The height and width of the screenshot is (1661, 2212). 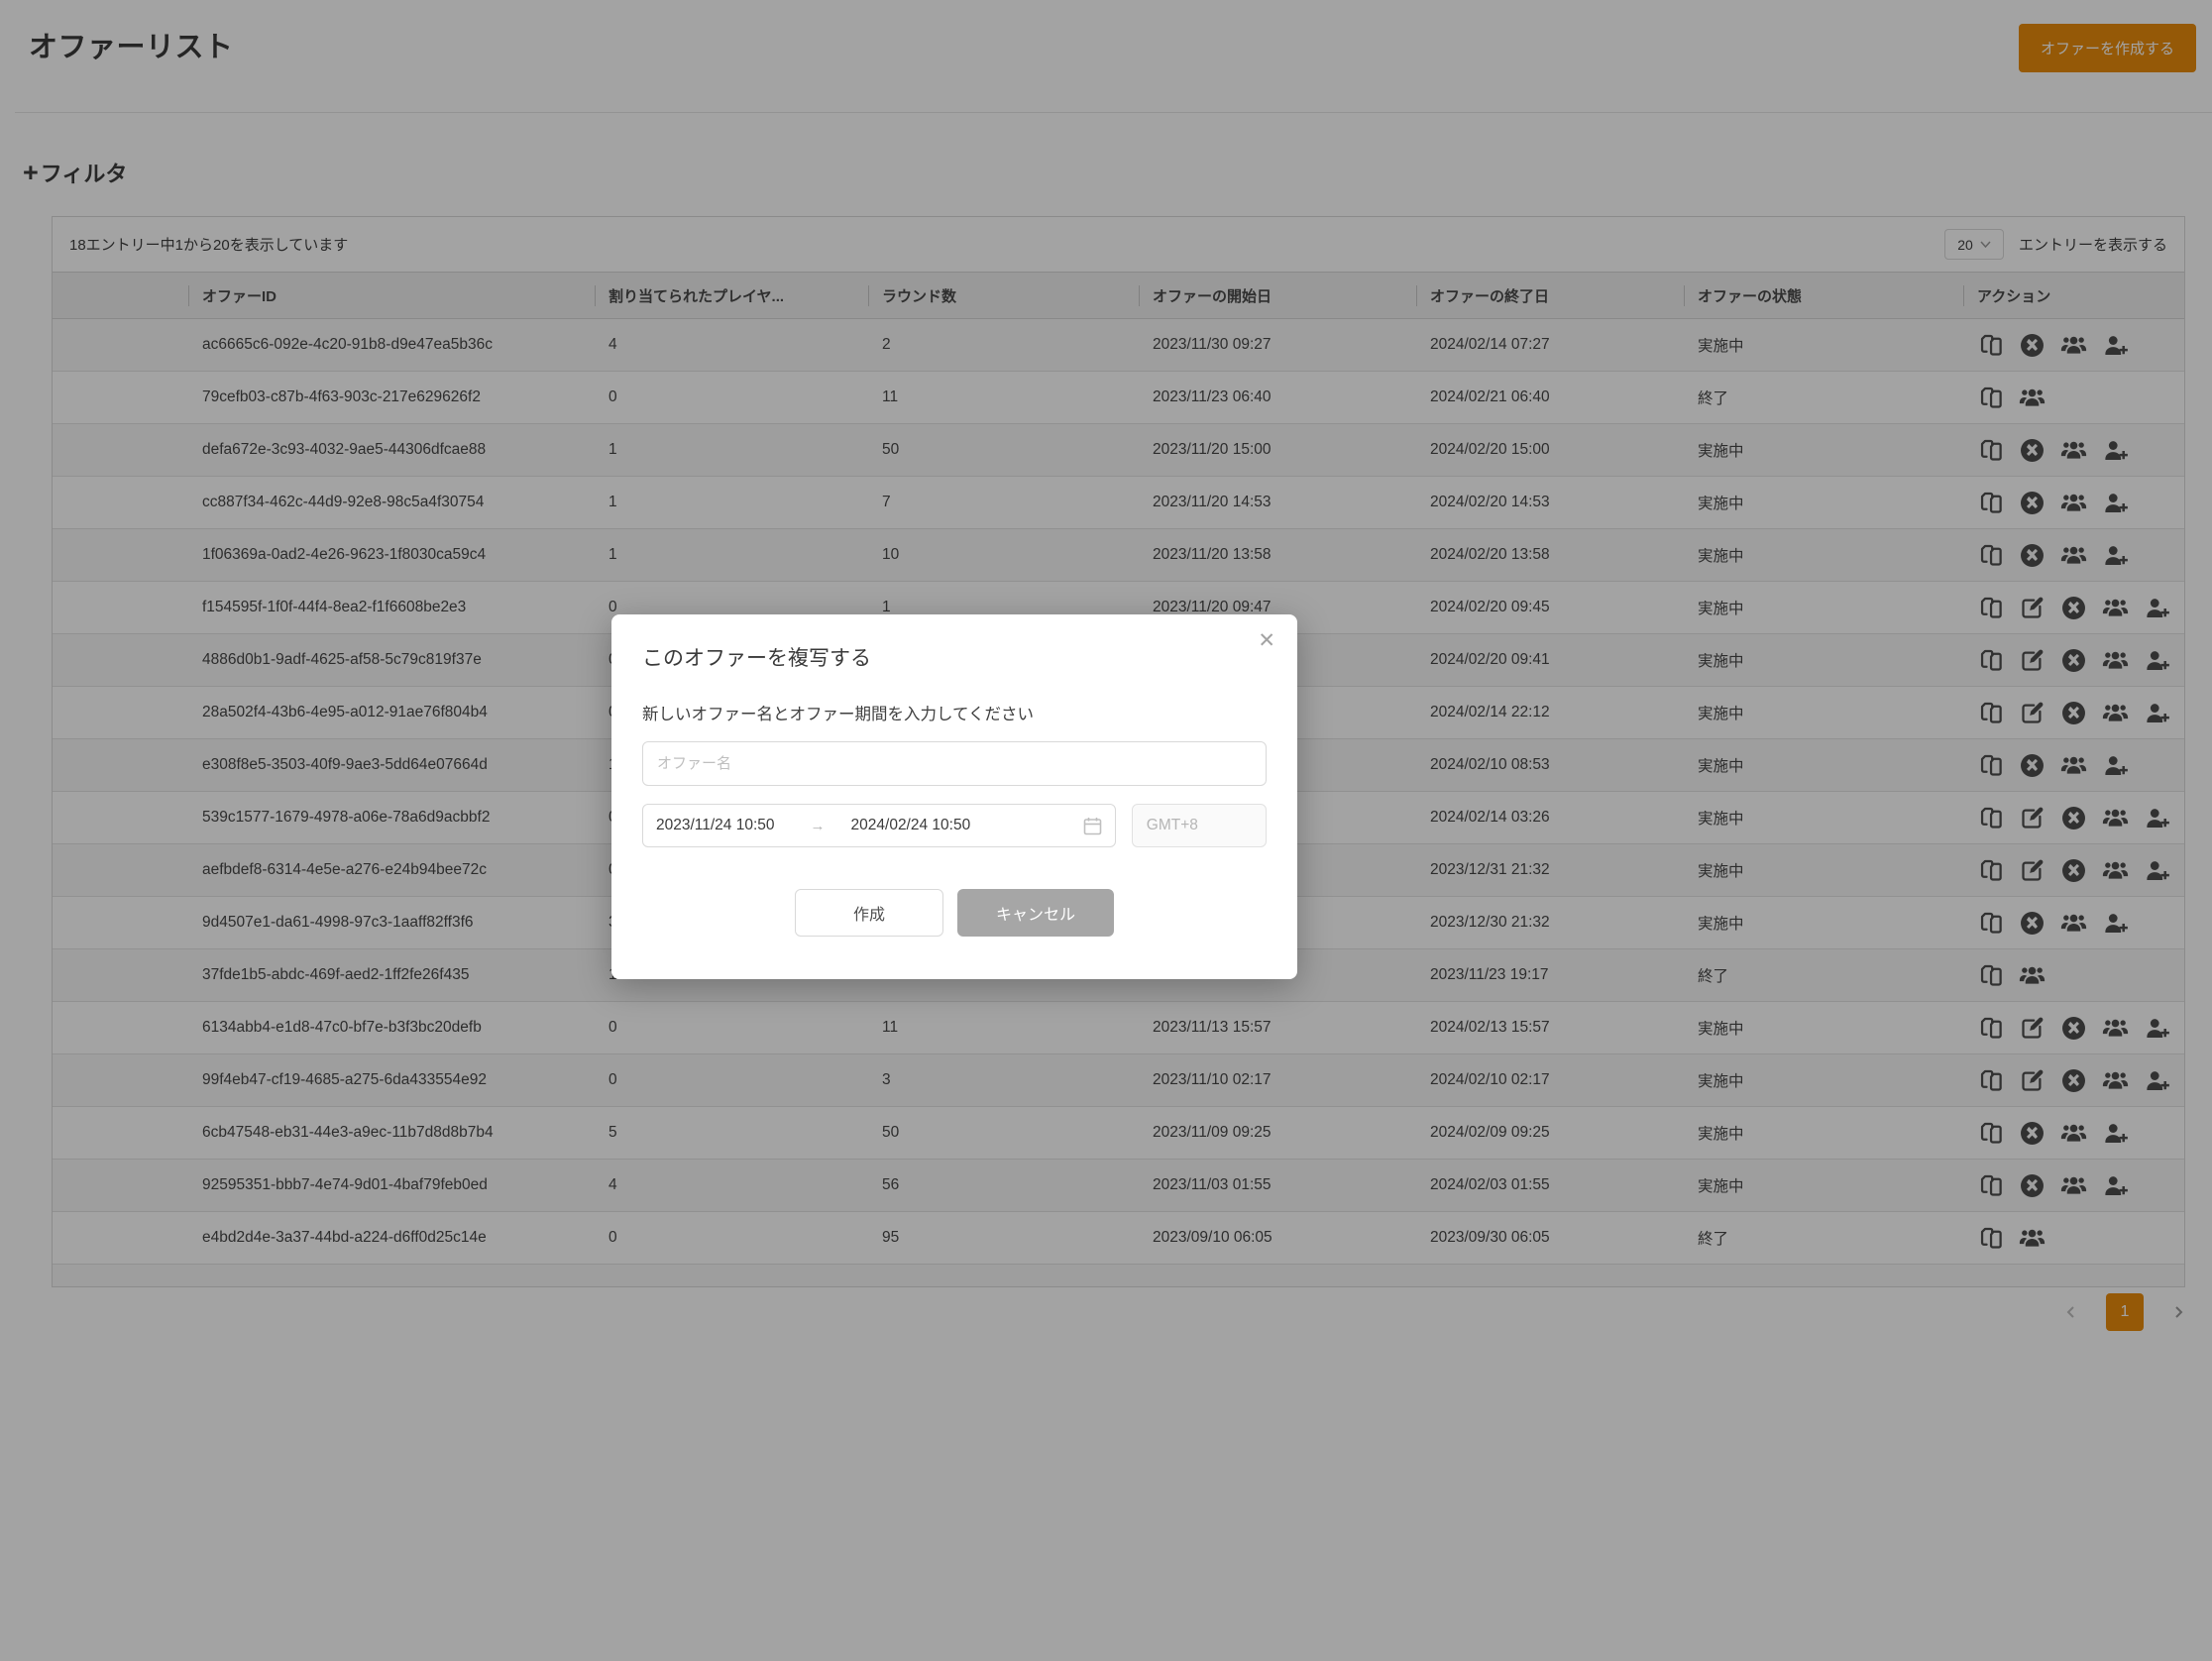 What do you see at coordinates (910, 825) in the screenshot?
I see `end-date-value: 2024/02/24 10:50` at bounding box center [910, 825].